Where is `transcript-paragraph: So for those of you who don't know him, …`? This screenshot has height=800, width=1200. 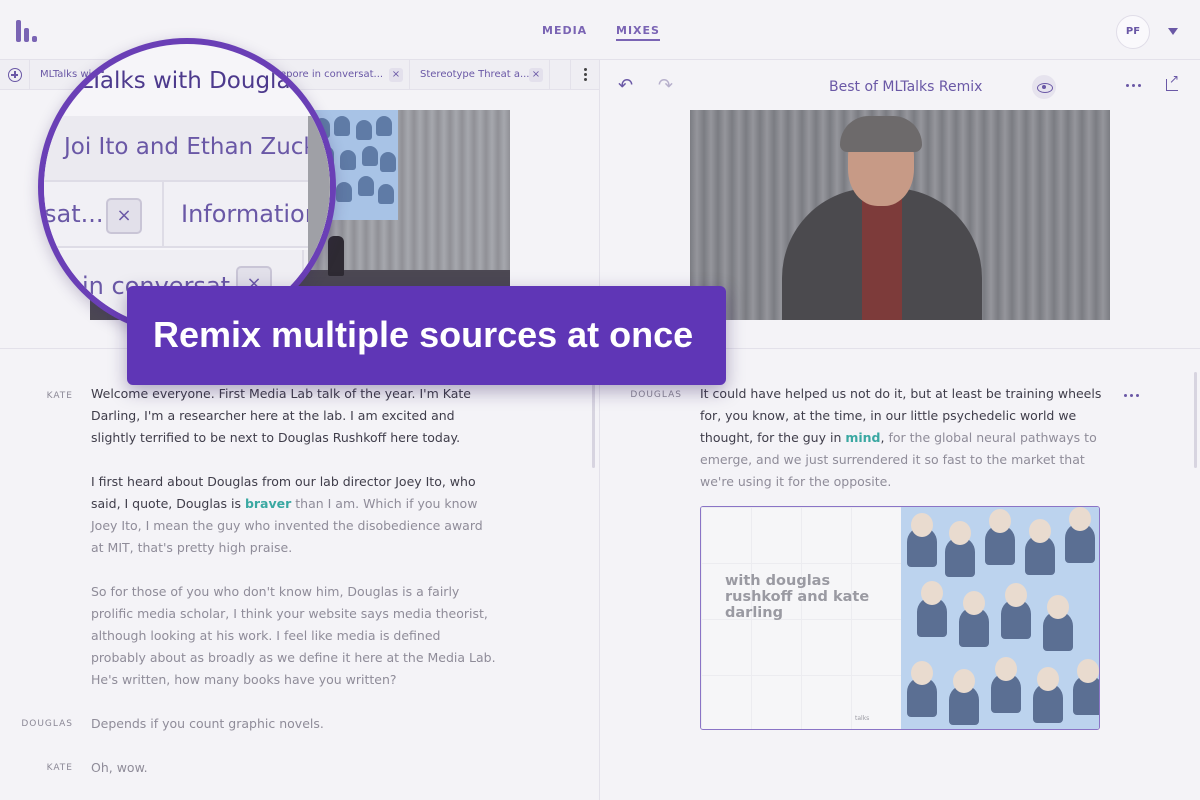 transcript-paragraph: So for those of you who don't know him, … is located at coordinates (293, 636).